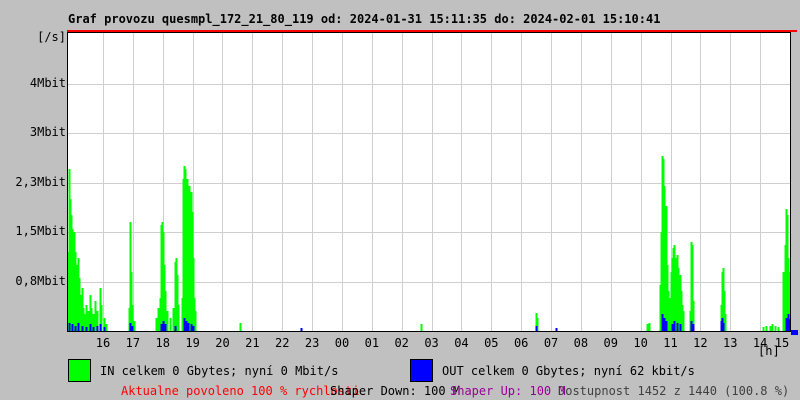 The height and width of the screenshot is (400, 800). I want to click on x-tick-label: 18, so click(162, 343).